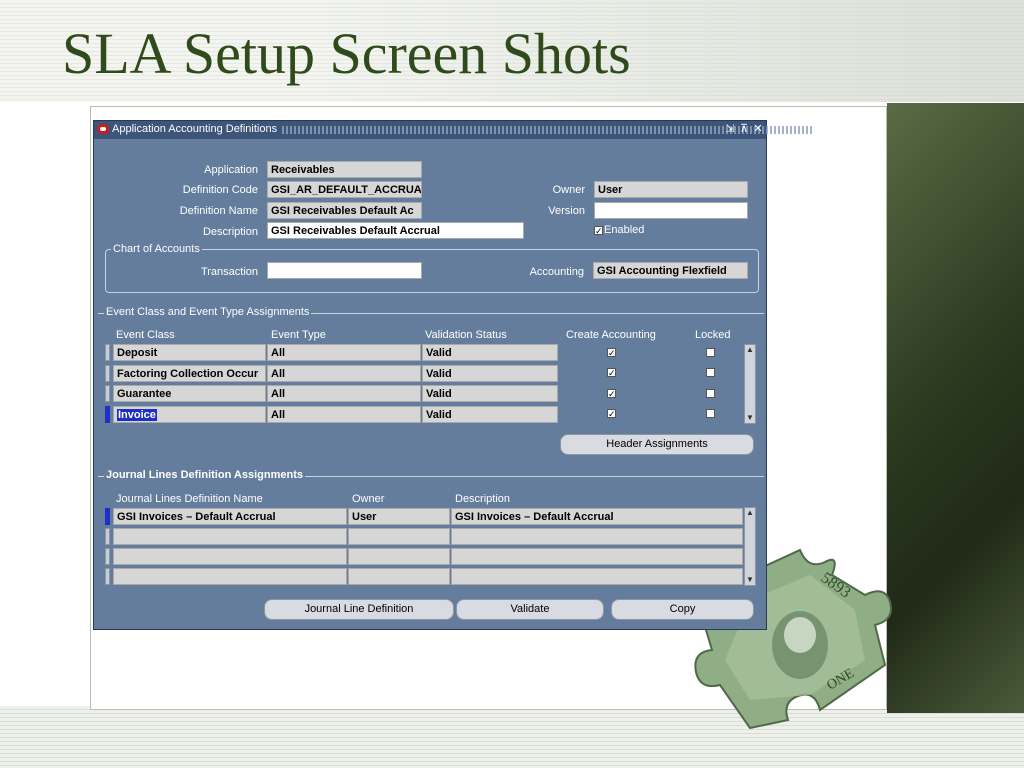  I want to click on col-event-class: Event Class, so click(145, 335).